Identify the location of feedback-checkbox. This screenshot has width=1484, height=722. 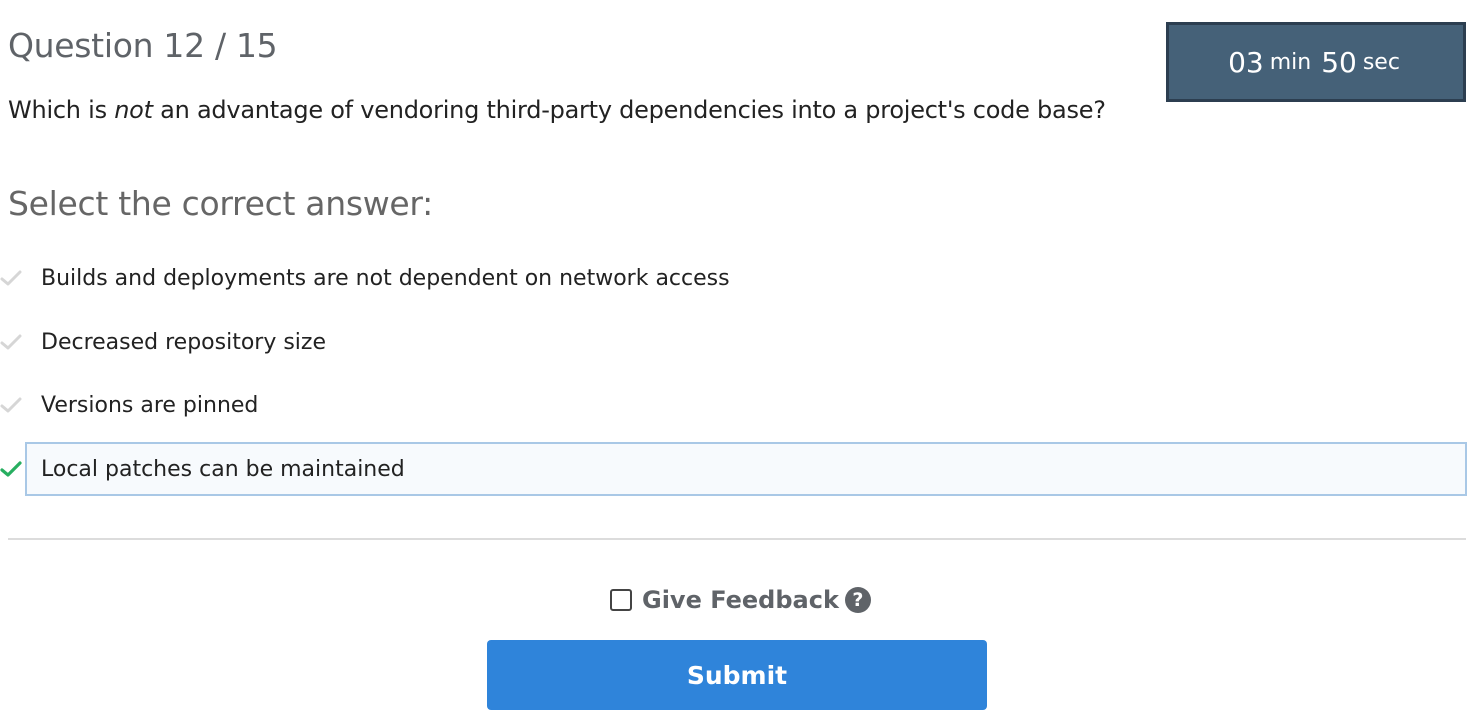
(621, 600).